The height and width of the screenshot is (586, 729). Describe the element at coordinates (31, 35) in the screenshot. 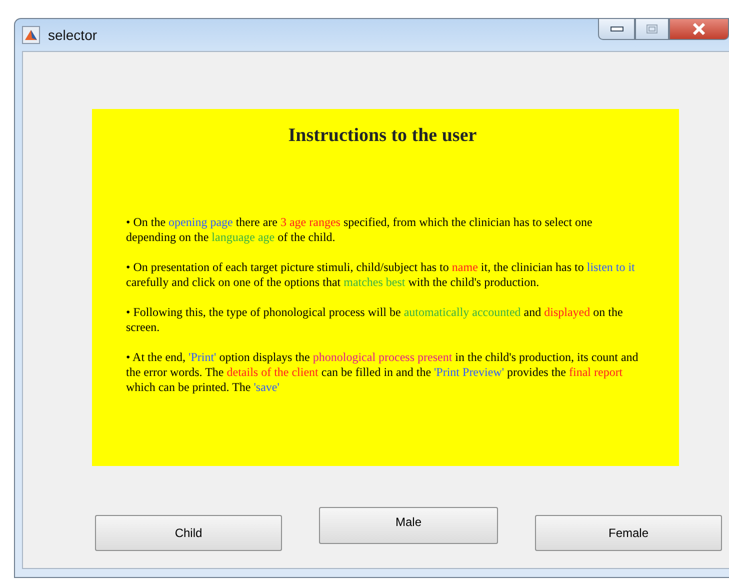

I see `app-icon` at that location.